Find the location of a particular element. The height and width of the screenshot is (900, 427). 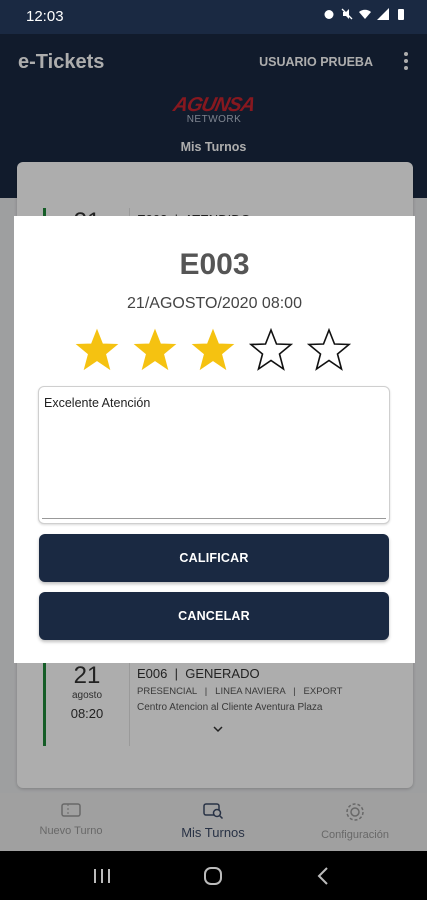

system-nav-bar is located at coordinates (213, 875).